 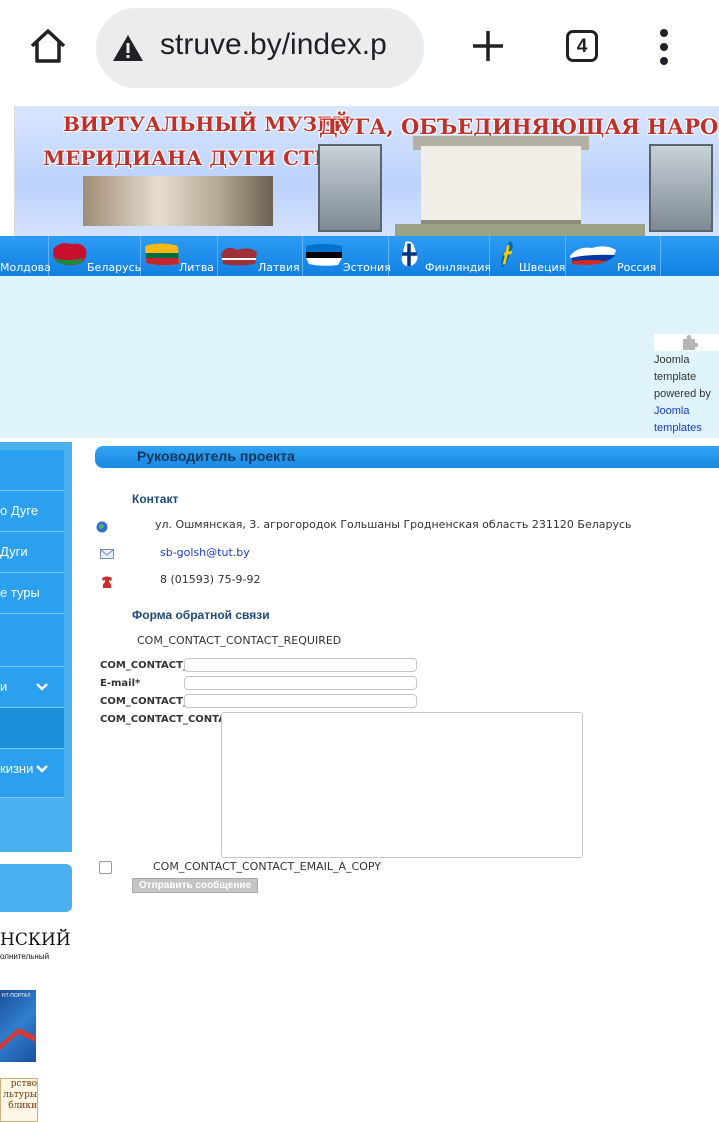 What do you see at coordinates (273, 45) in the screenshot?
I see `url-text: struve.by/index.p` at bounding box center [273, 45].